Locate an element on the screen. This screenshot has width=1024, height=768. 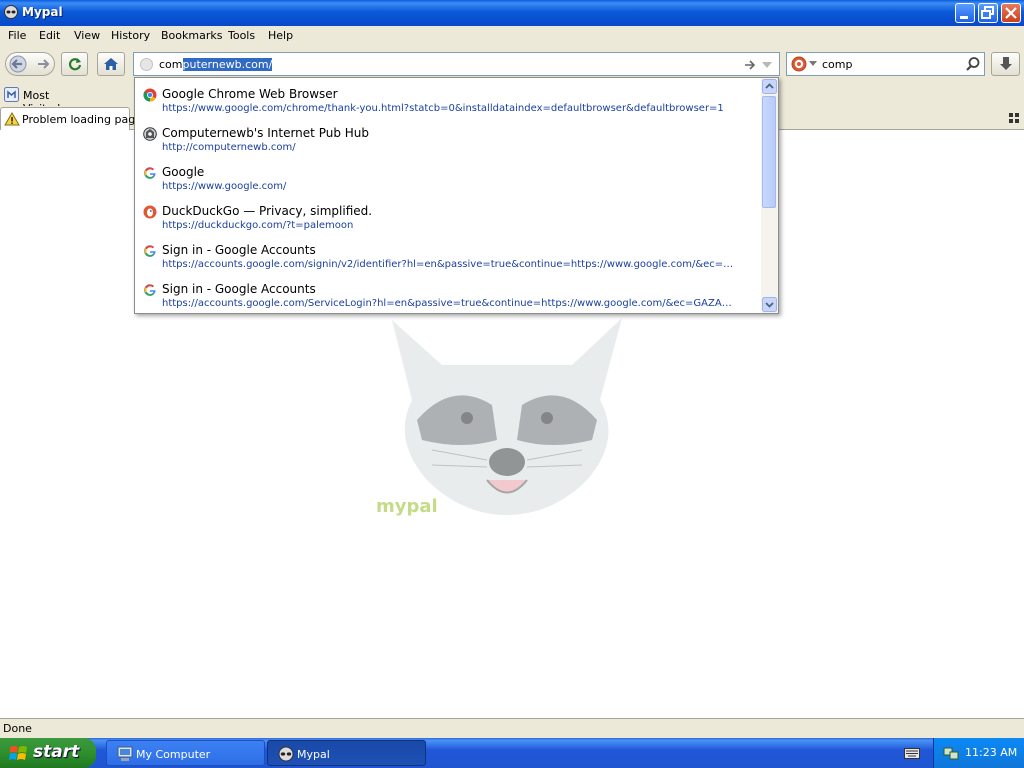
suggestion-title: Google is located at coordinates (183, 172).